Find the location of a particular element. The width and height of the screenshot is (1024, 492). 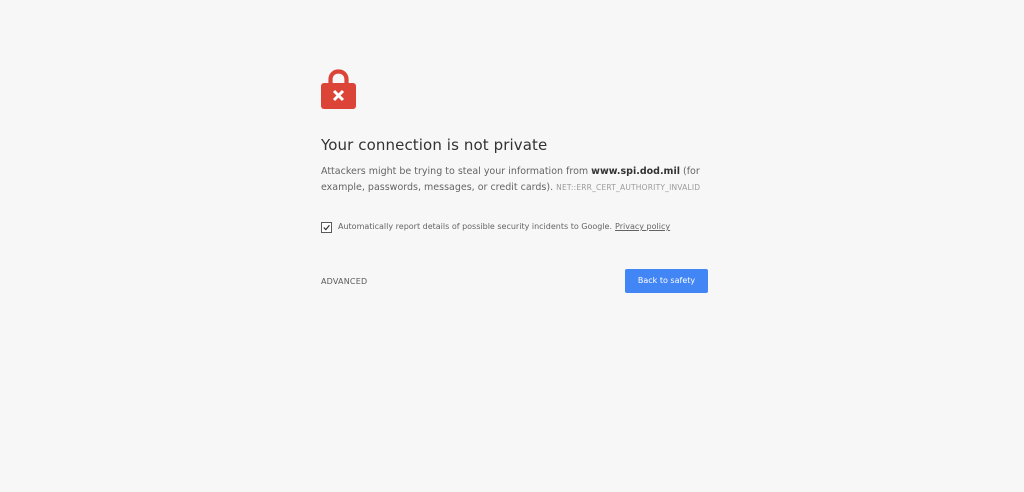

error-code: NET::ERR_CERT_AUTHORITY_INVALID is located at coordinates (628, 187).